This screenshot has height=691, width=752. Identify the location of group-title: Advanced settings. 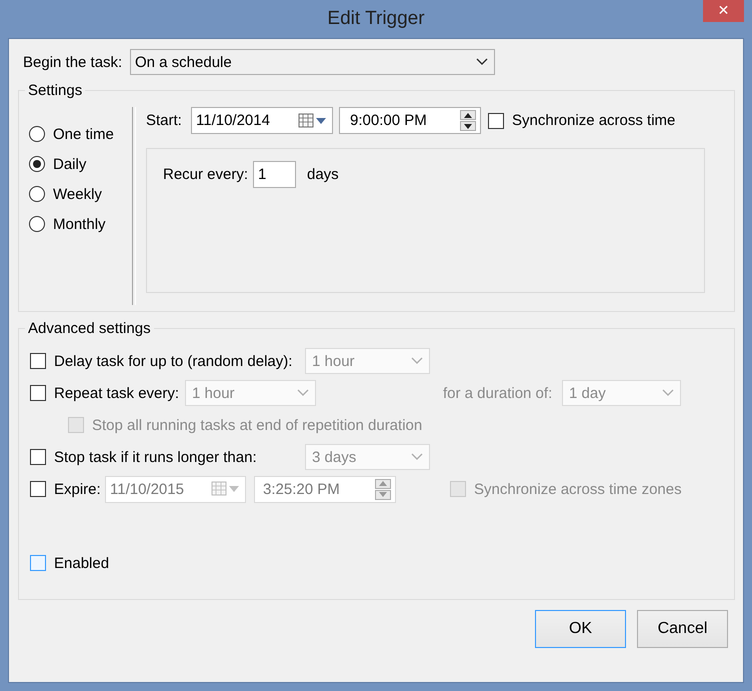
(89, 328).